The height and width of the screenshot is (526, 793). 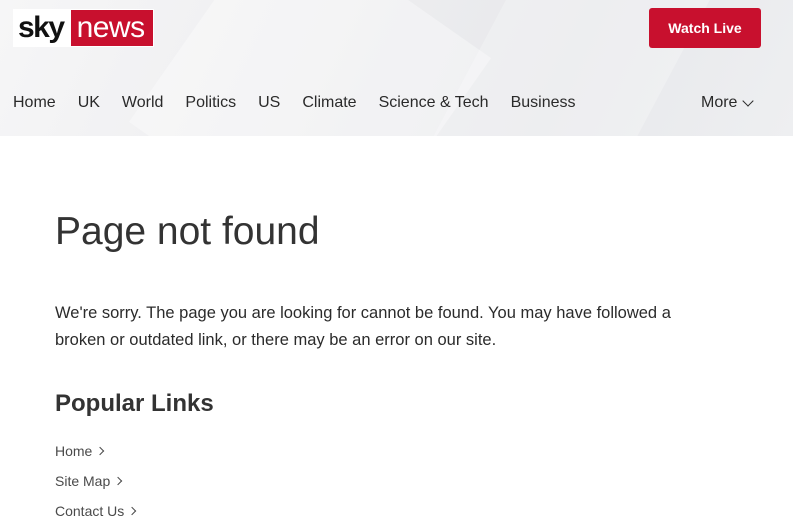 I want to click on chevron-down-icon, so click(x=748, y=101).